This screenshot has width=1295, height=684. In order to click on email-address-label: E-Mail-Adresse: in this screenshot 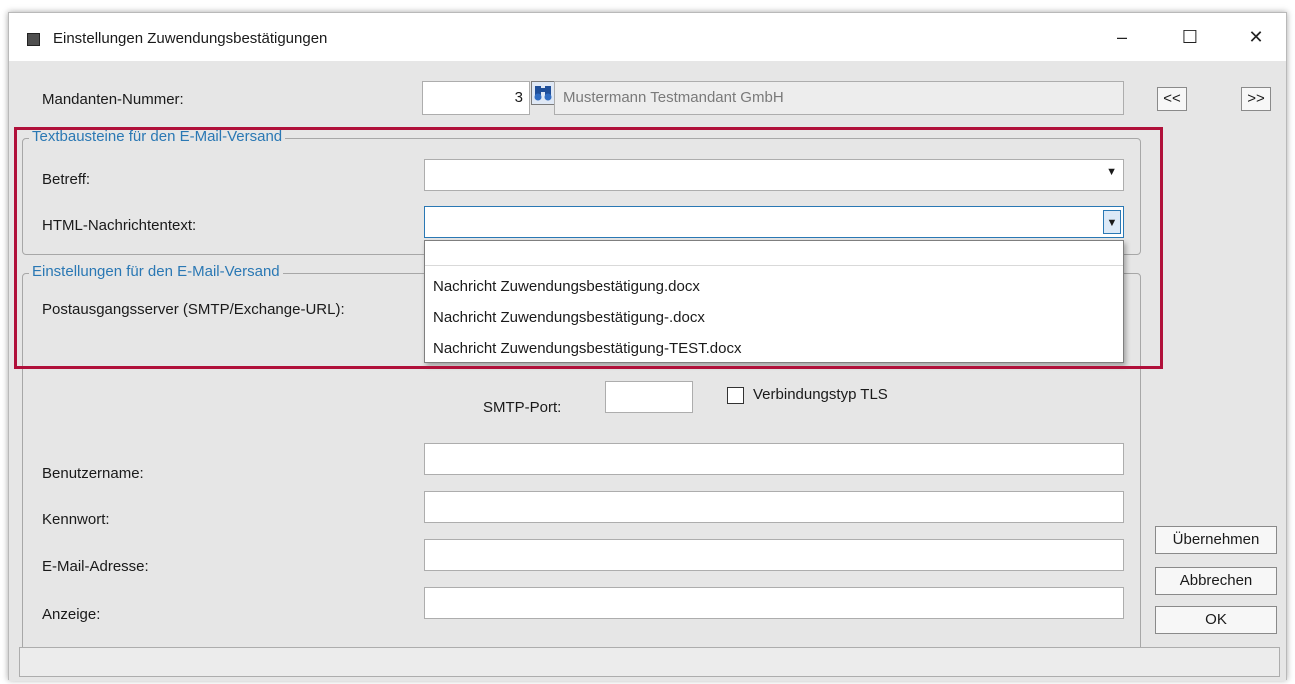, I will do `click(95, 566)`.